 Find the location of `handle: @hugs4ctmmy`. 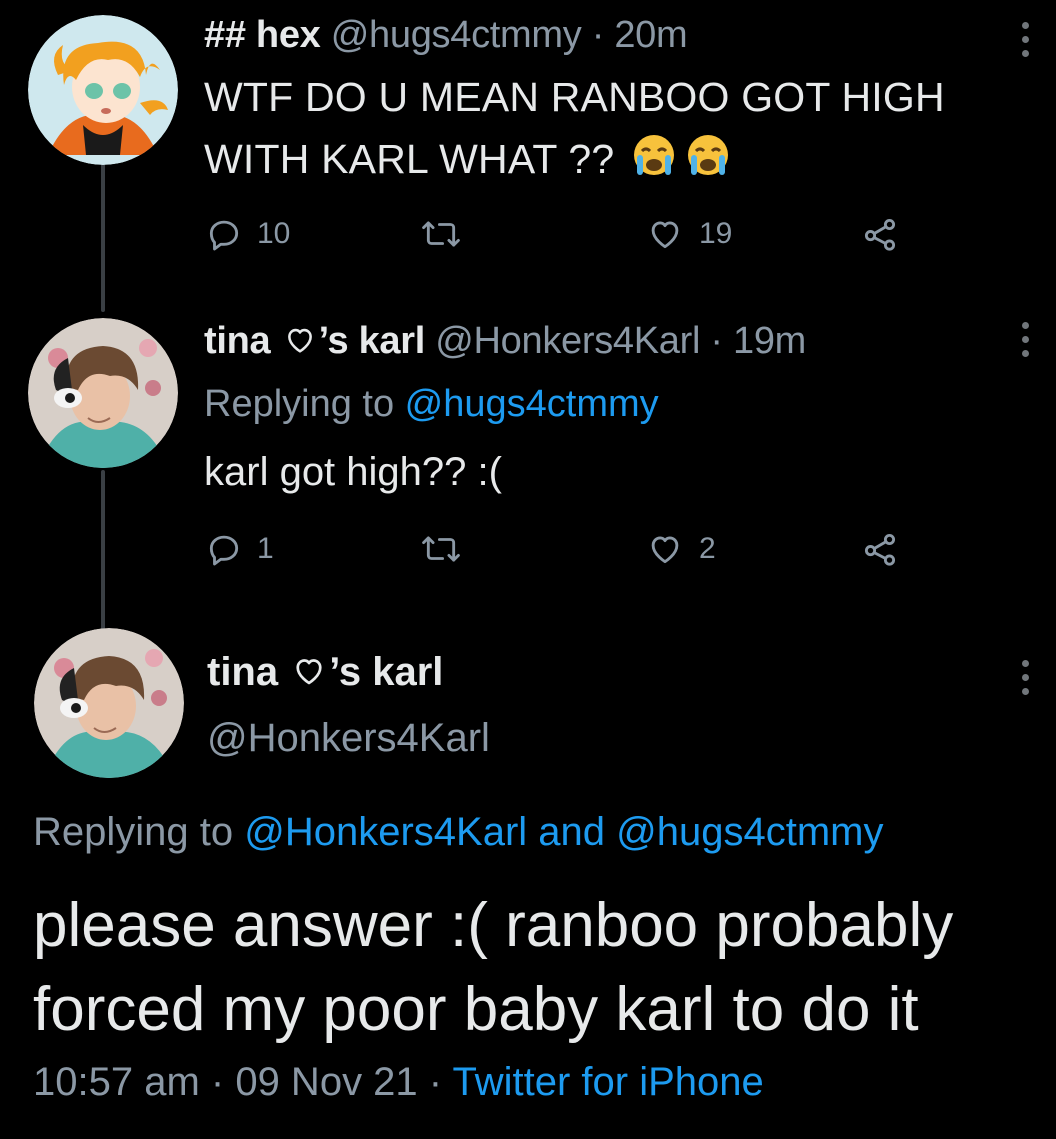

handle: @hugs4ctmmy is located at coordinates (456, 35).